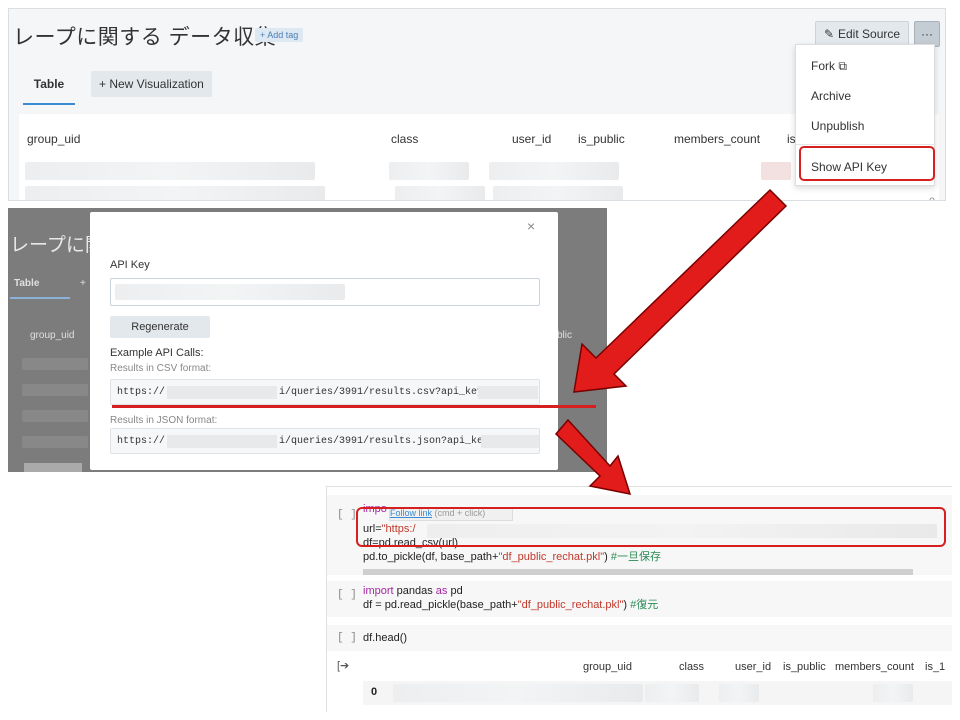 Image resolution: width=960 pixels, height=720 pixels. Describe the element at coordinates (40, 286) in the screenshot. I see `background-tab-table: Table` at that location.